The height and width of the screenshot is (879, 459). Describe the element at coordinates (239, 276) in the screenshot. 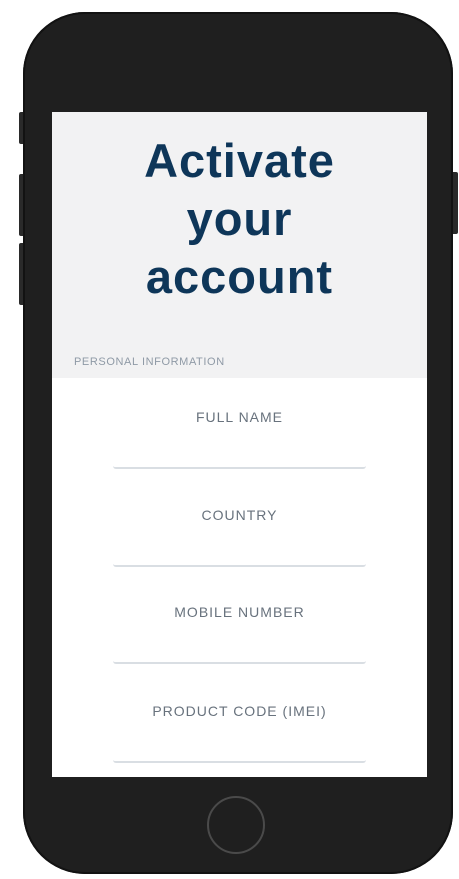

I see `page-title-line-3: account` at that location.